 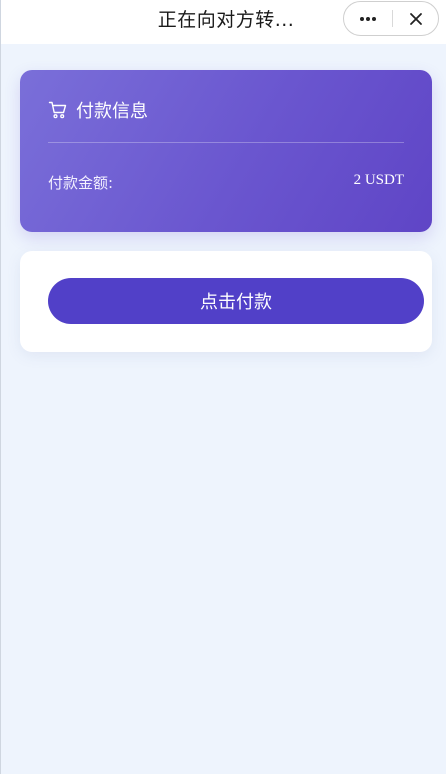 I want to click on action-card: 点击付款, so click(x=226, y=301).